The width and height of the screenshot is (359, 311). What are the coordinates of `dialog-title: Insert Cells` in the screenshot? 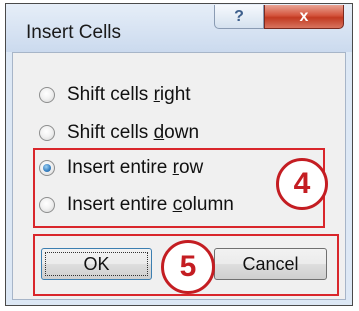 It's located at (74, 32).